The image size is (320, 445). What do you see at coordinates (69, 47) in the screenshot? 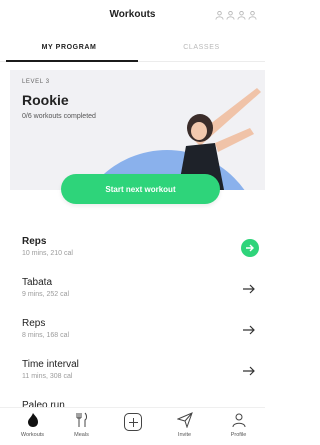
I see `tab-my-program: MY PROGRAM` at bounding box center [69, 47].